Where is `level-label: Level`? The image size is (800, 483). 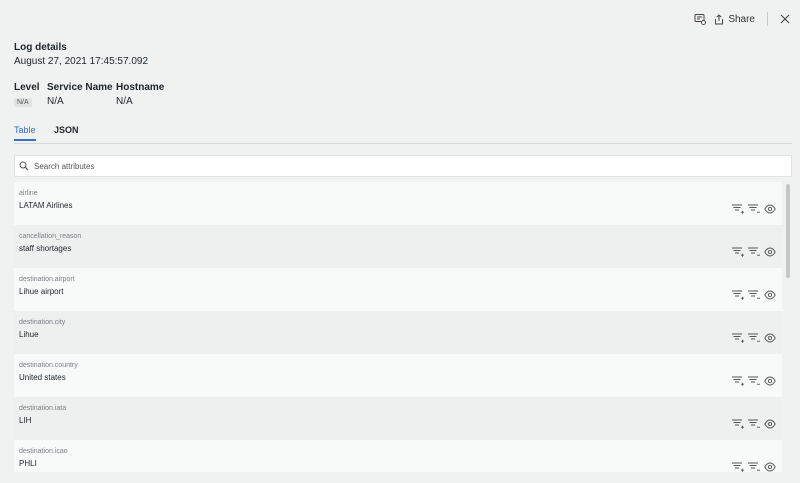
level-label: Level is located at coordinates (27, 87).